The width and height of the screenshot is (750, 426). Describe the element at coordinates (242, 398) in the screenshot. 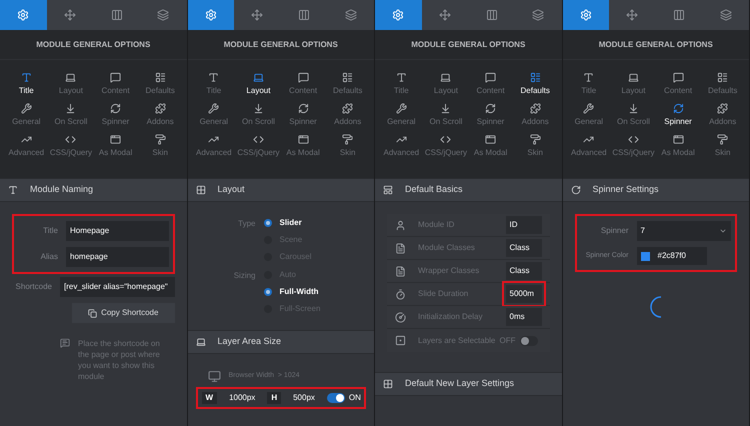

I see `width-field: 1000px` at that location.